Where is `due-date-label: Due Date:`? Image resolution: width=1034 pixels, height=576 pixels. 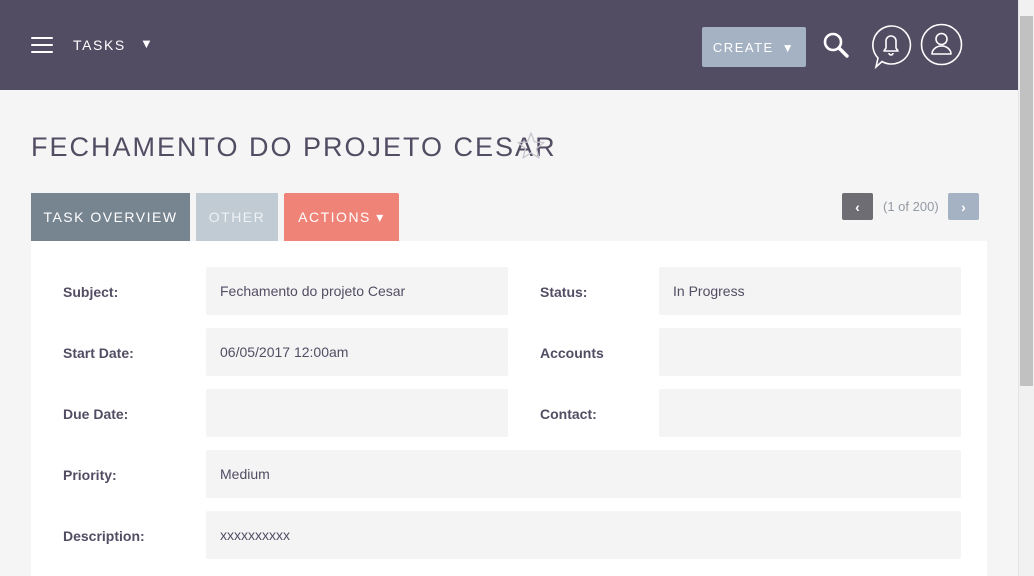 due-date-label: Due Date: is located at coordinates (96, 414).